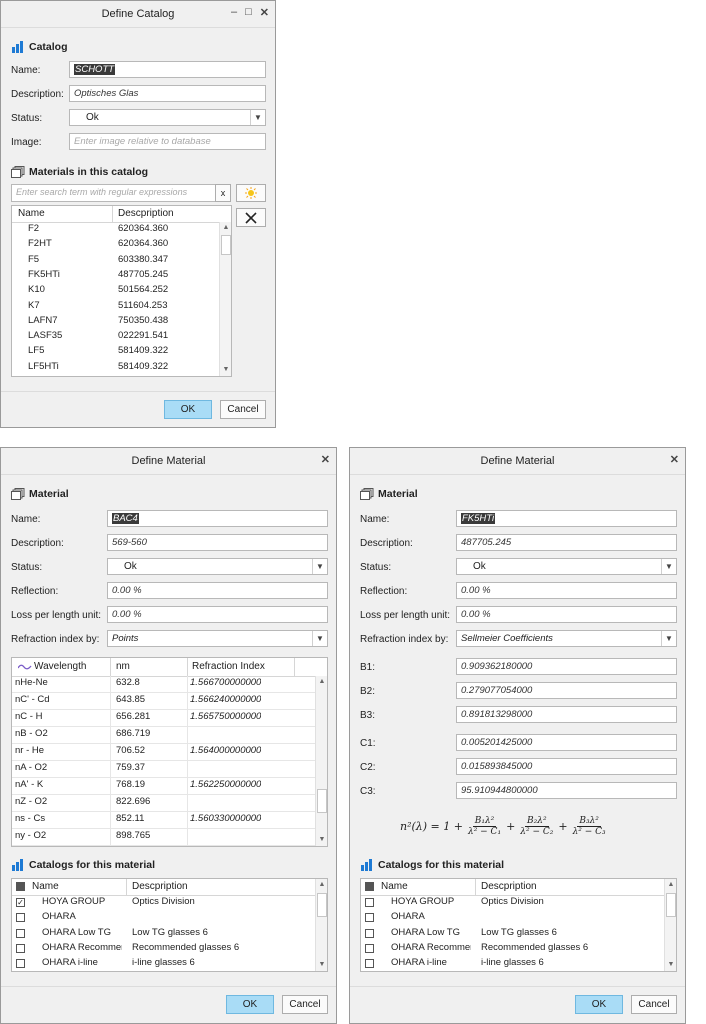 The width and height of the screenshot is (706, 1024). I want to click on table-row: F2HT 620364.360, so click(115, 244).